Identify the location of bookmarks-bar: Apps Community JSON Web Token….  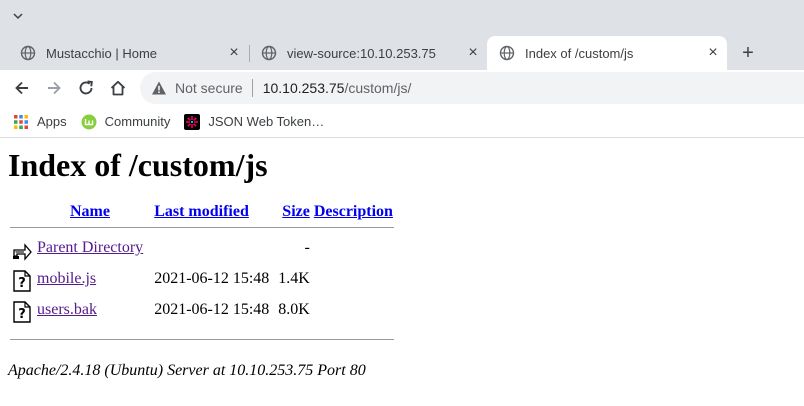
(402, 122).